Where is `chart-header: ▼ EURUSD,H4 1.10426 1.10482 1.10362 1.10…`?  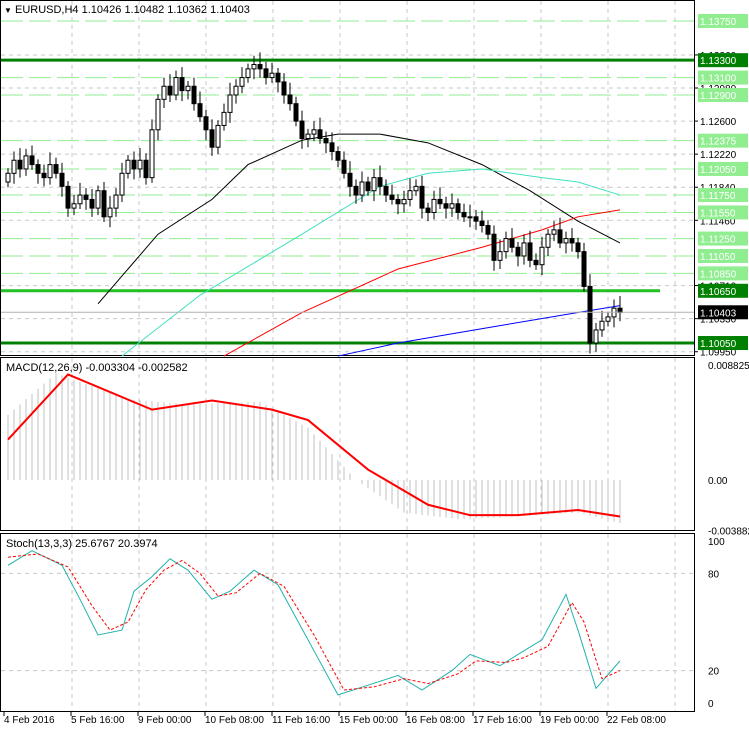 chart-header: ▼ EURUSD,H4 1.10426 1.10482 1.10362 1.10… is located at coordinates (127, 10).